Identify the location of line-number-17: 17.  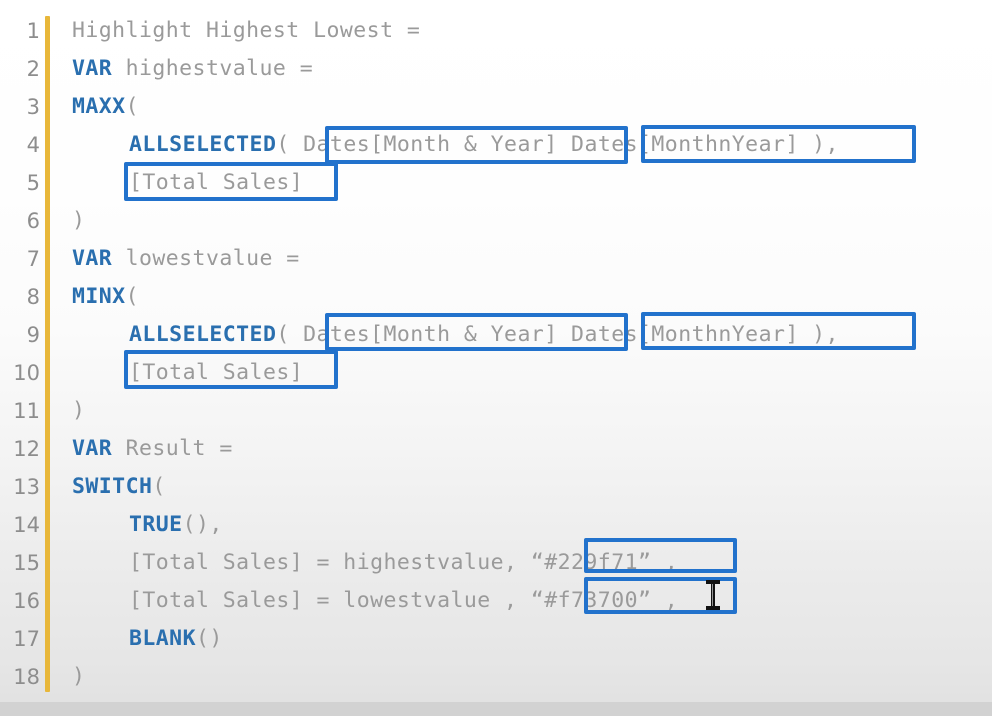
(26, 639).